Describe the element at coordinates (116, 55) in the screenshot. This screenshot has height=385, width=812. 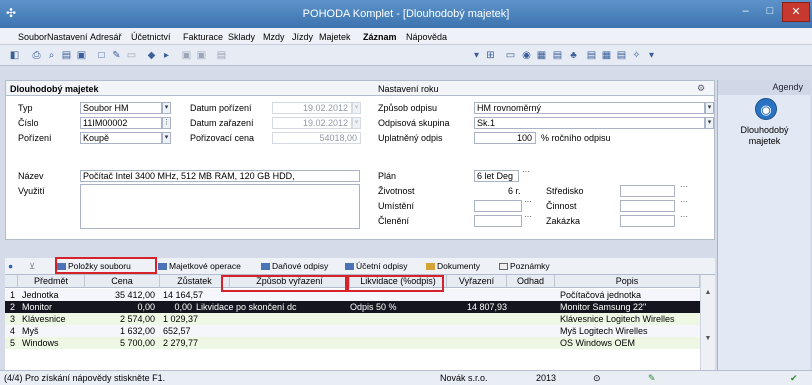
I see `edit-icon: ✎` at that location.